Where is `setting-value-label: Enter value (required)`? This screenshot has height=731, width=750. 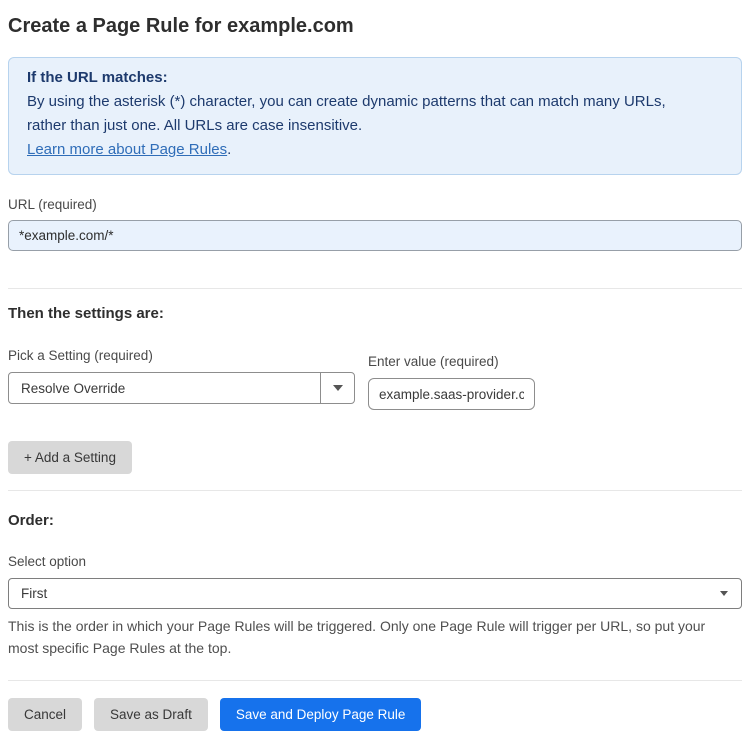 setting-value-label: Enter value (required) is located at coordinates (433, 361).